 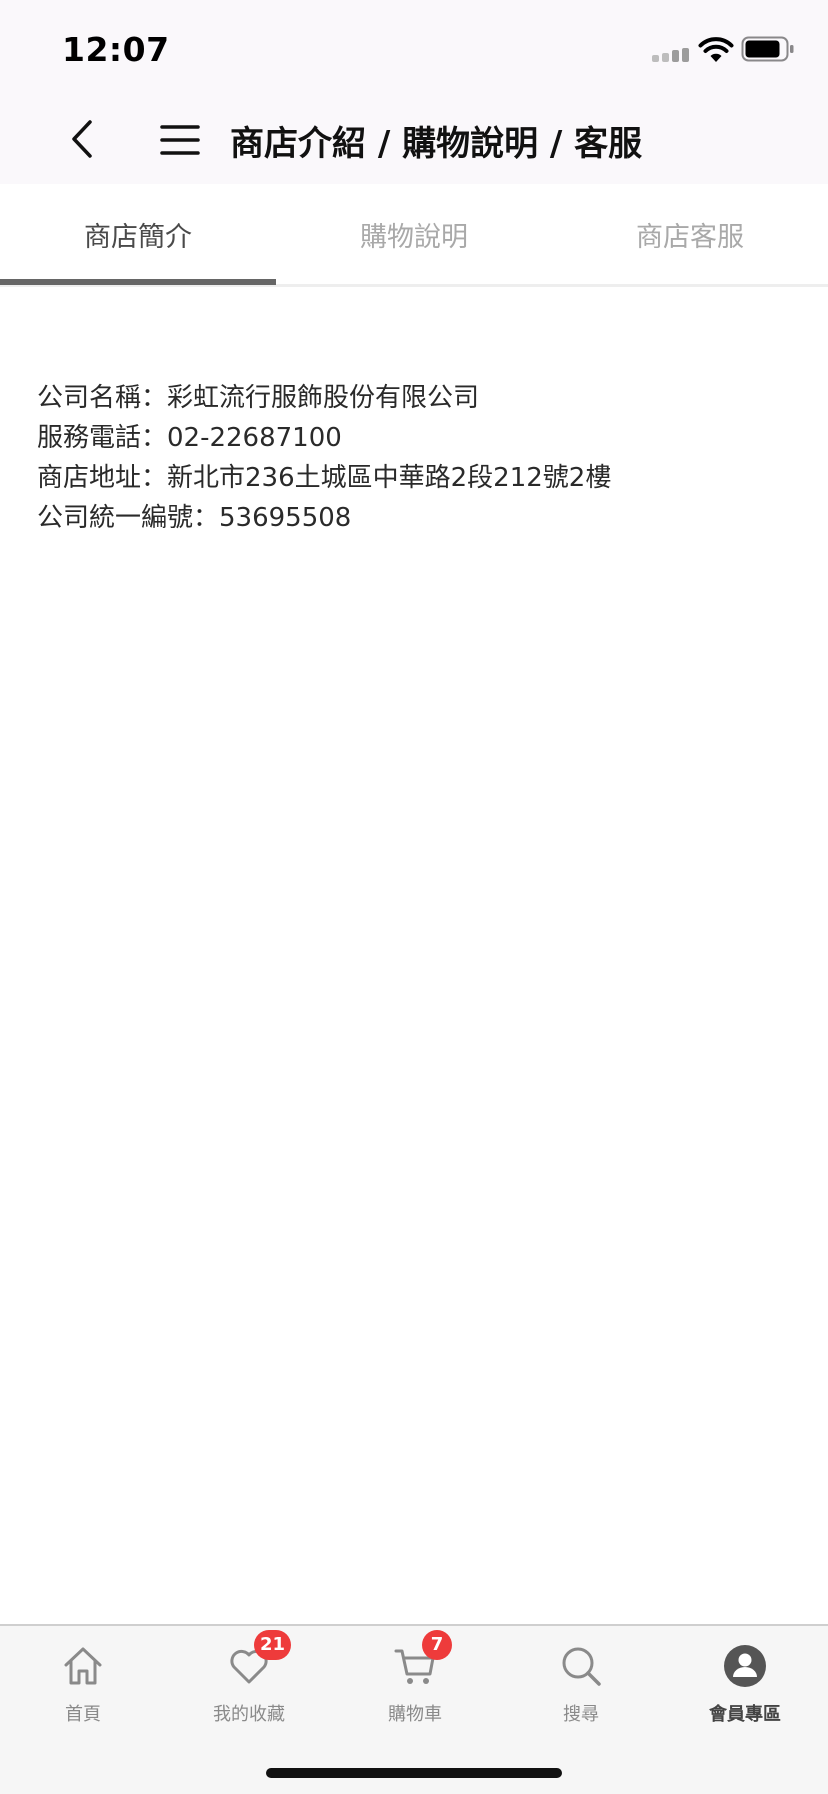 What do you see at coordinates (745, 1714) in the screenshot?
I see `nav-label-member: 會員專區` at bounding box center [745, 1714].